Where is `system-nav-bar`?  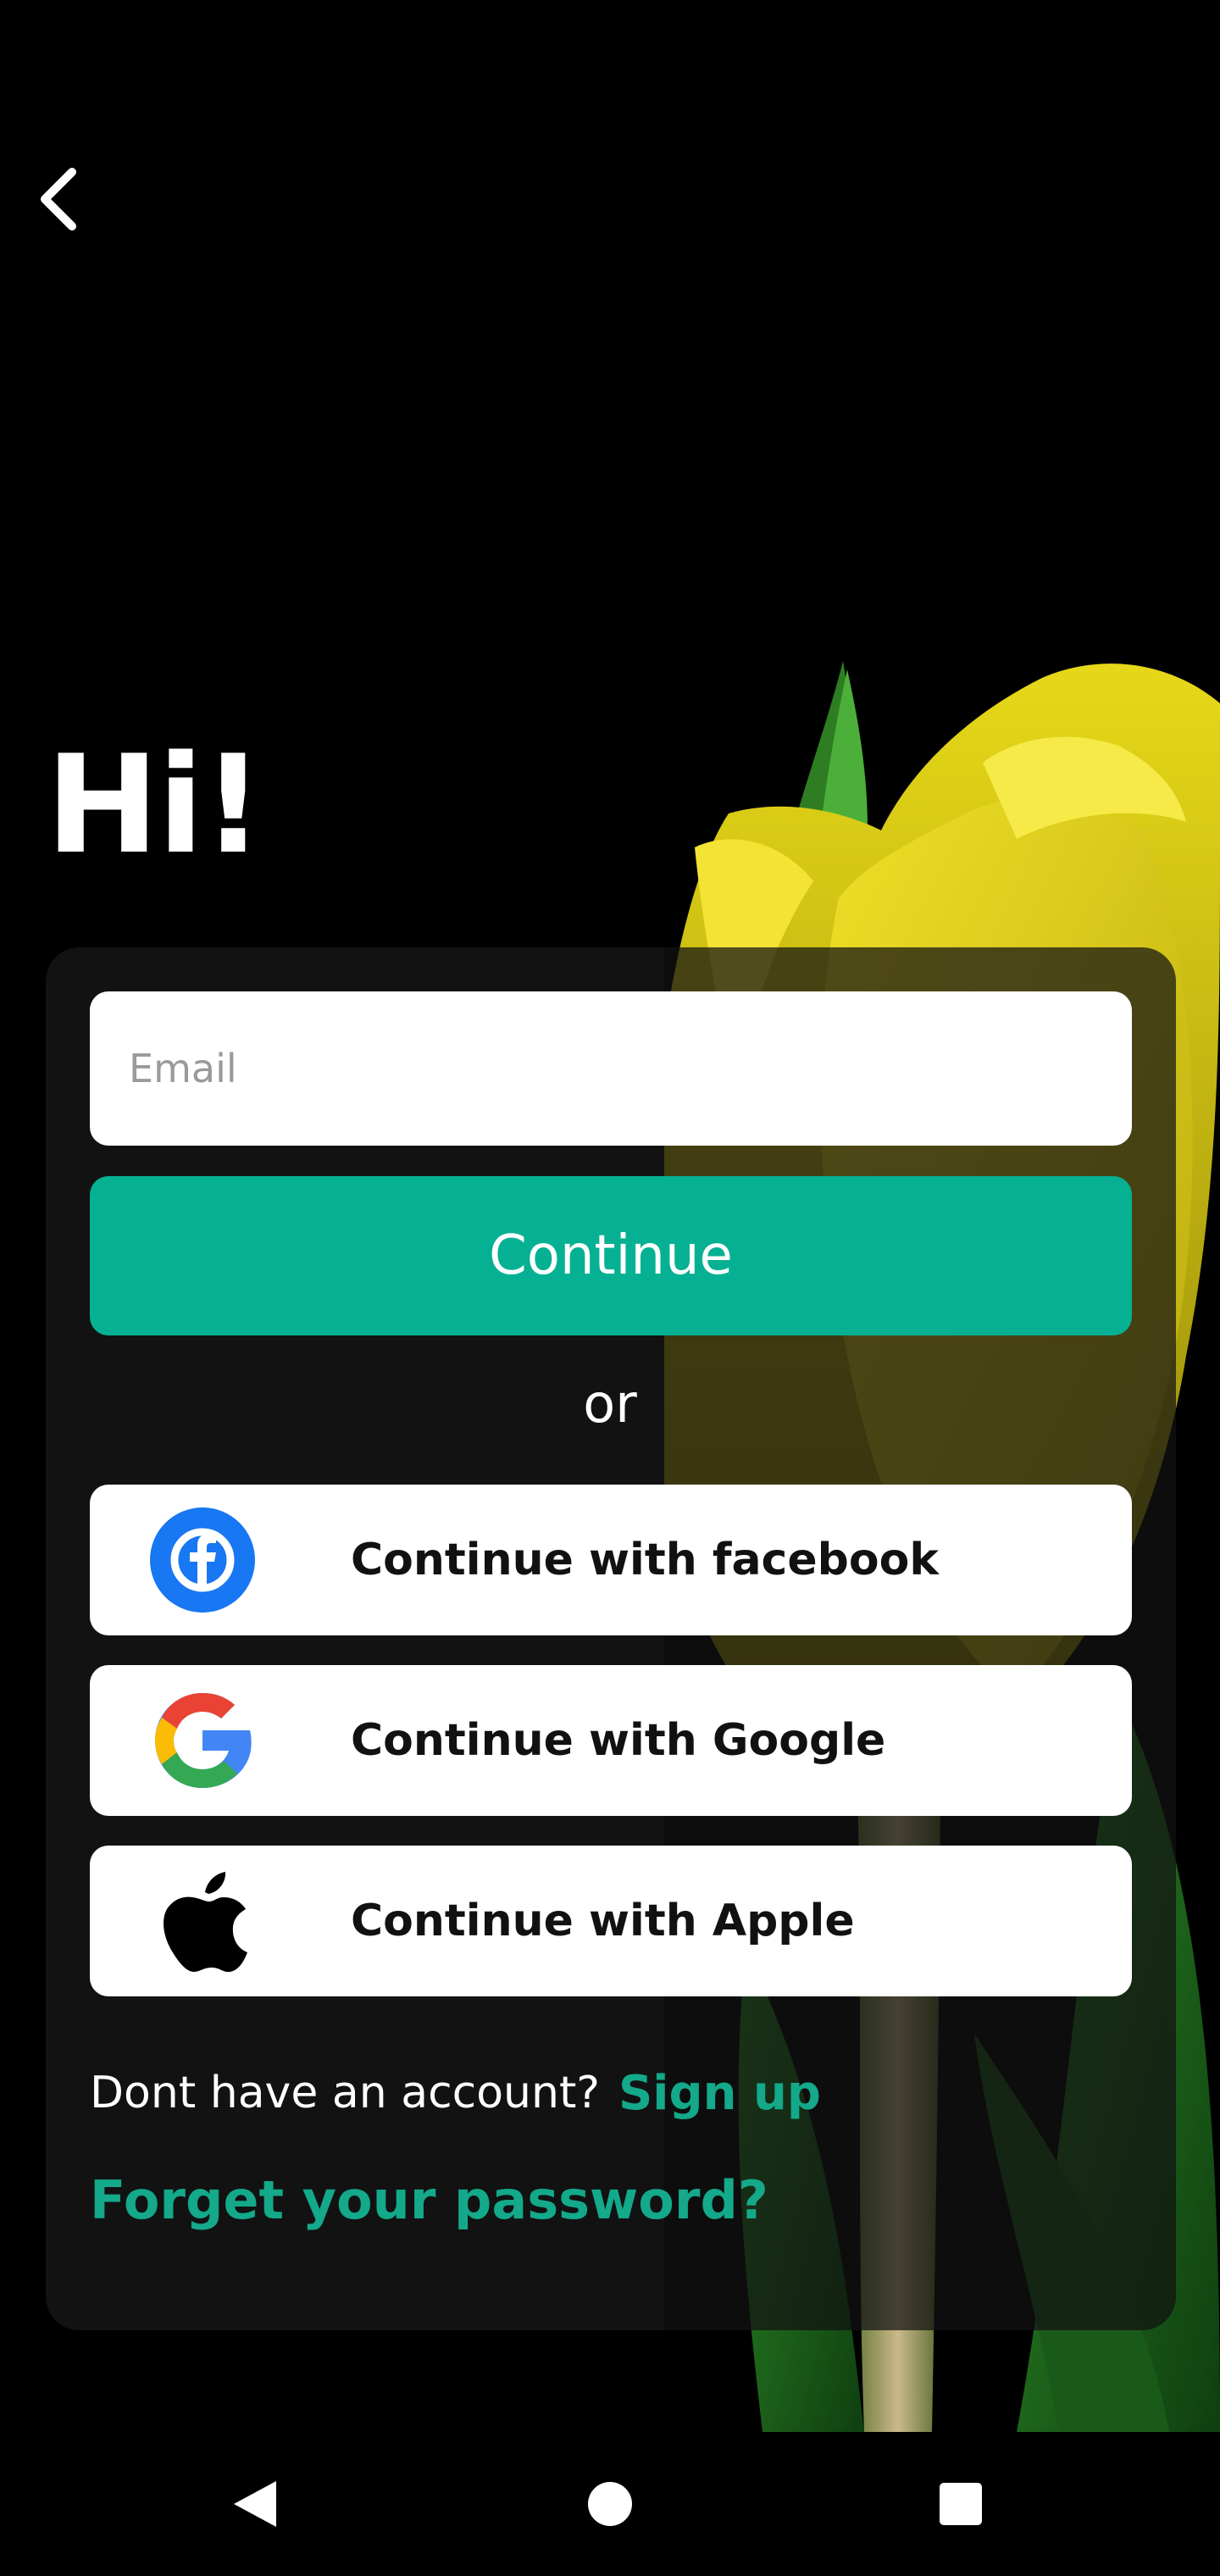
system-nav-bar is located at coordinates (610, 2504).